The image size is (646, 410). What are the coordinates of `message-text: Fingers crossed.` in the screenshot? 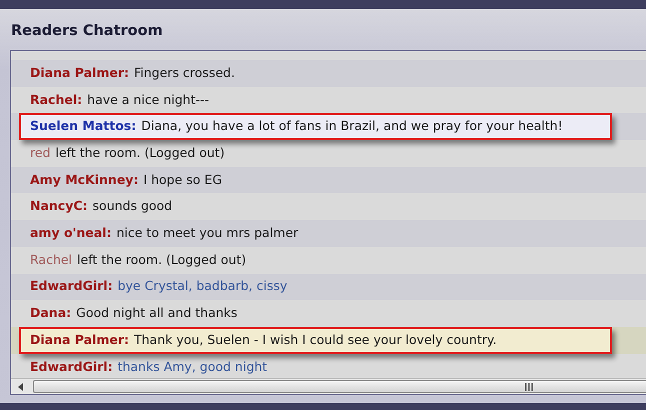 It's located at (184, 73).